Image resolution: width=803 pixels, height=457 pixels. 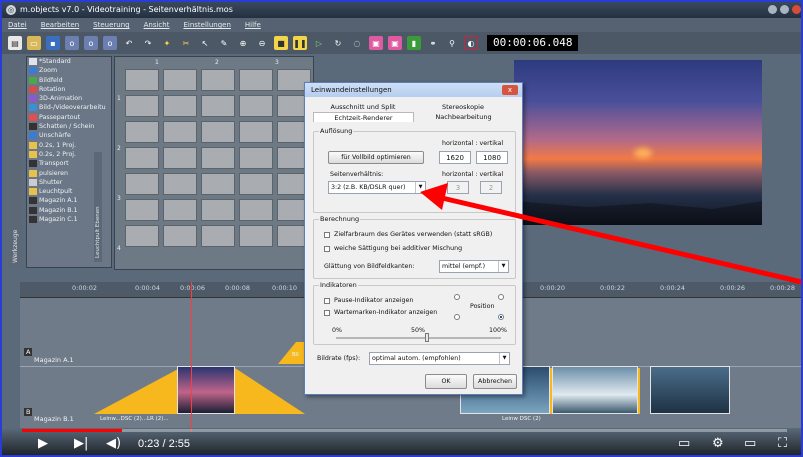 What do you see at coordinates (491, 187) in the screenshot?
I see `ratio-v-input: 2` at bounding box center [491, 187].